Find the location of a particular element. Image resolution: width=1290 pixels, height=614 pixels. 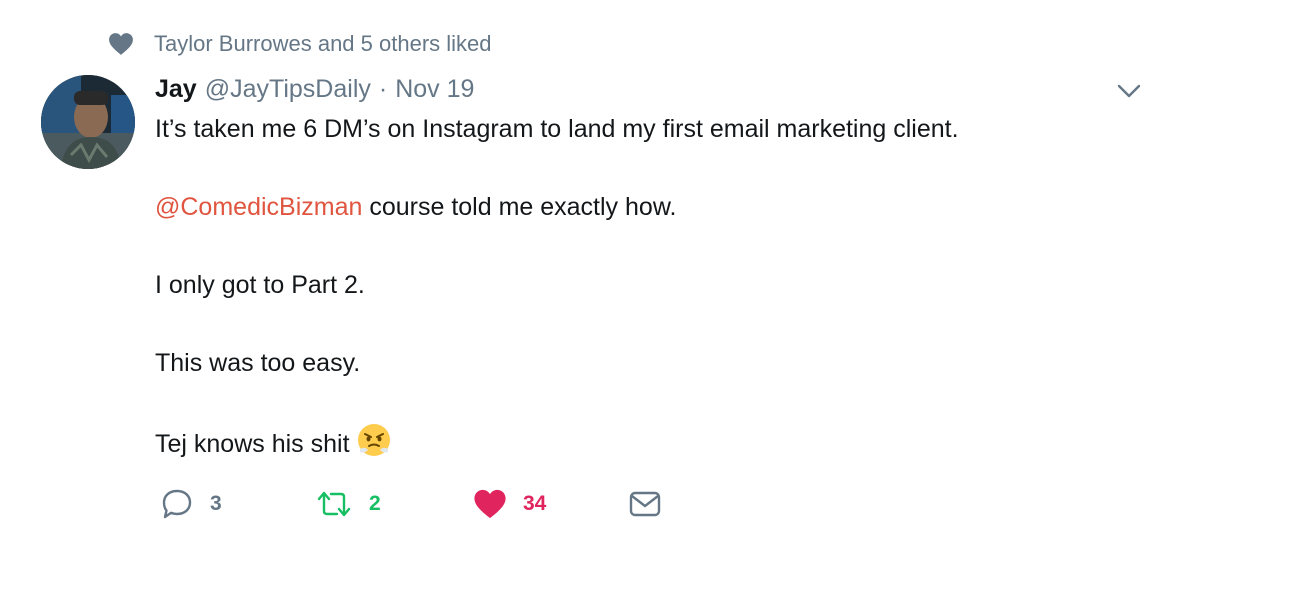

chevron-down-icon is located at coordinates (1129, 90).